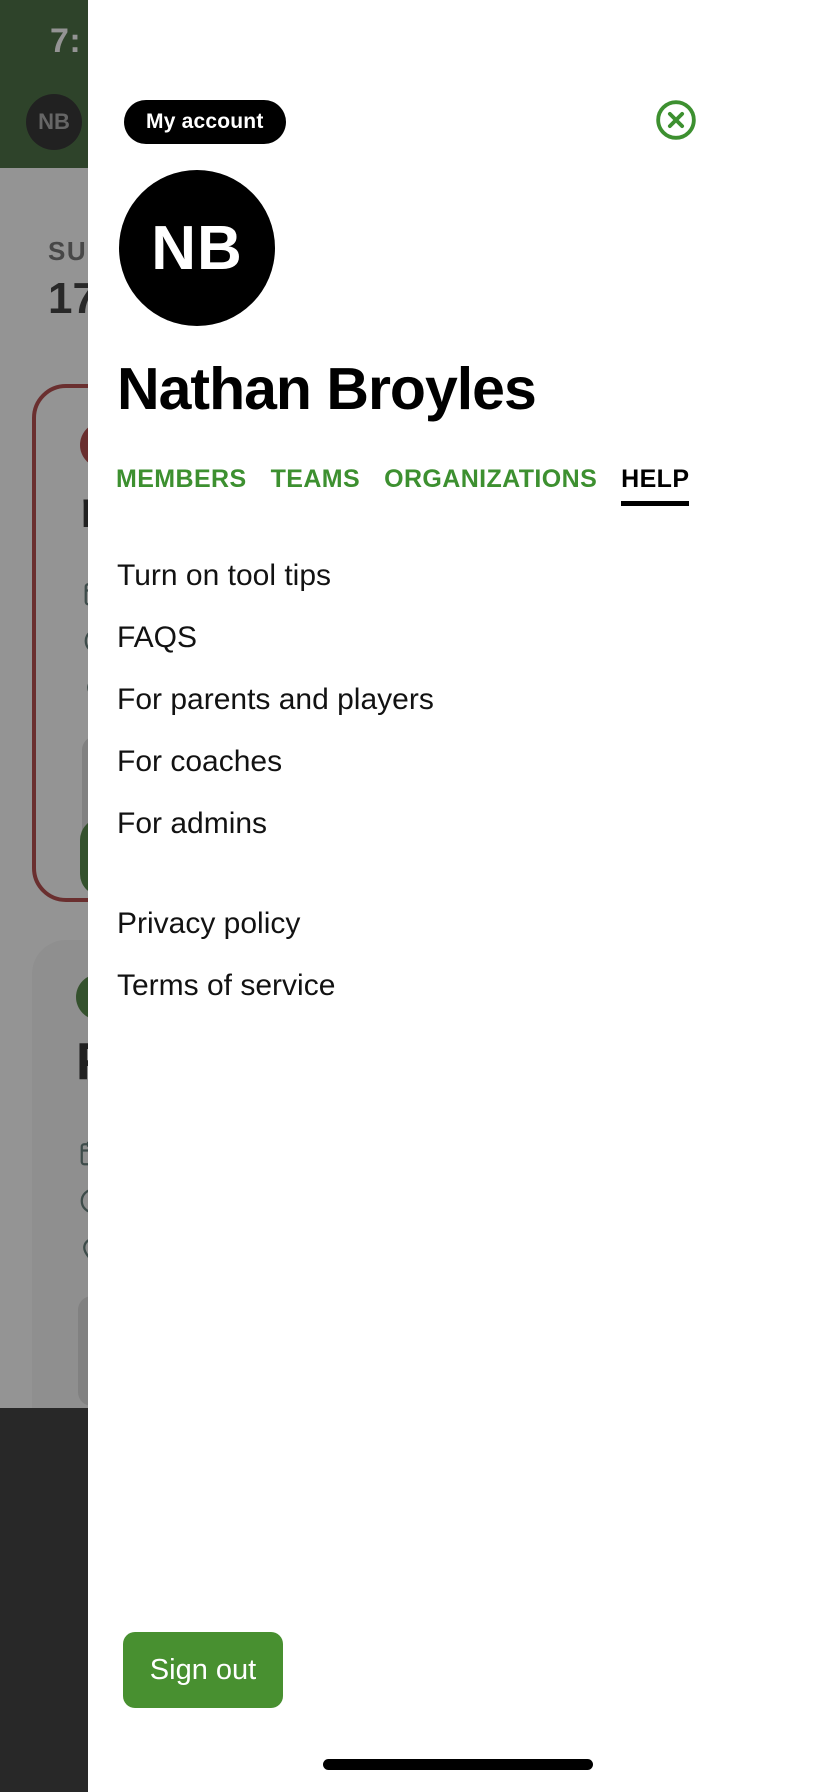  I want to click on close-circle-icon, so click(676, 122).